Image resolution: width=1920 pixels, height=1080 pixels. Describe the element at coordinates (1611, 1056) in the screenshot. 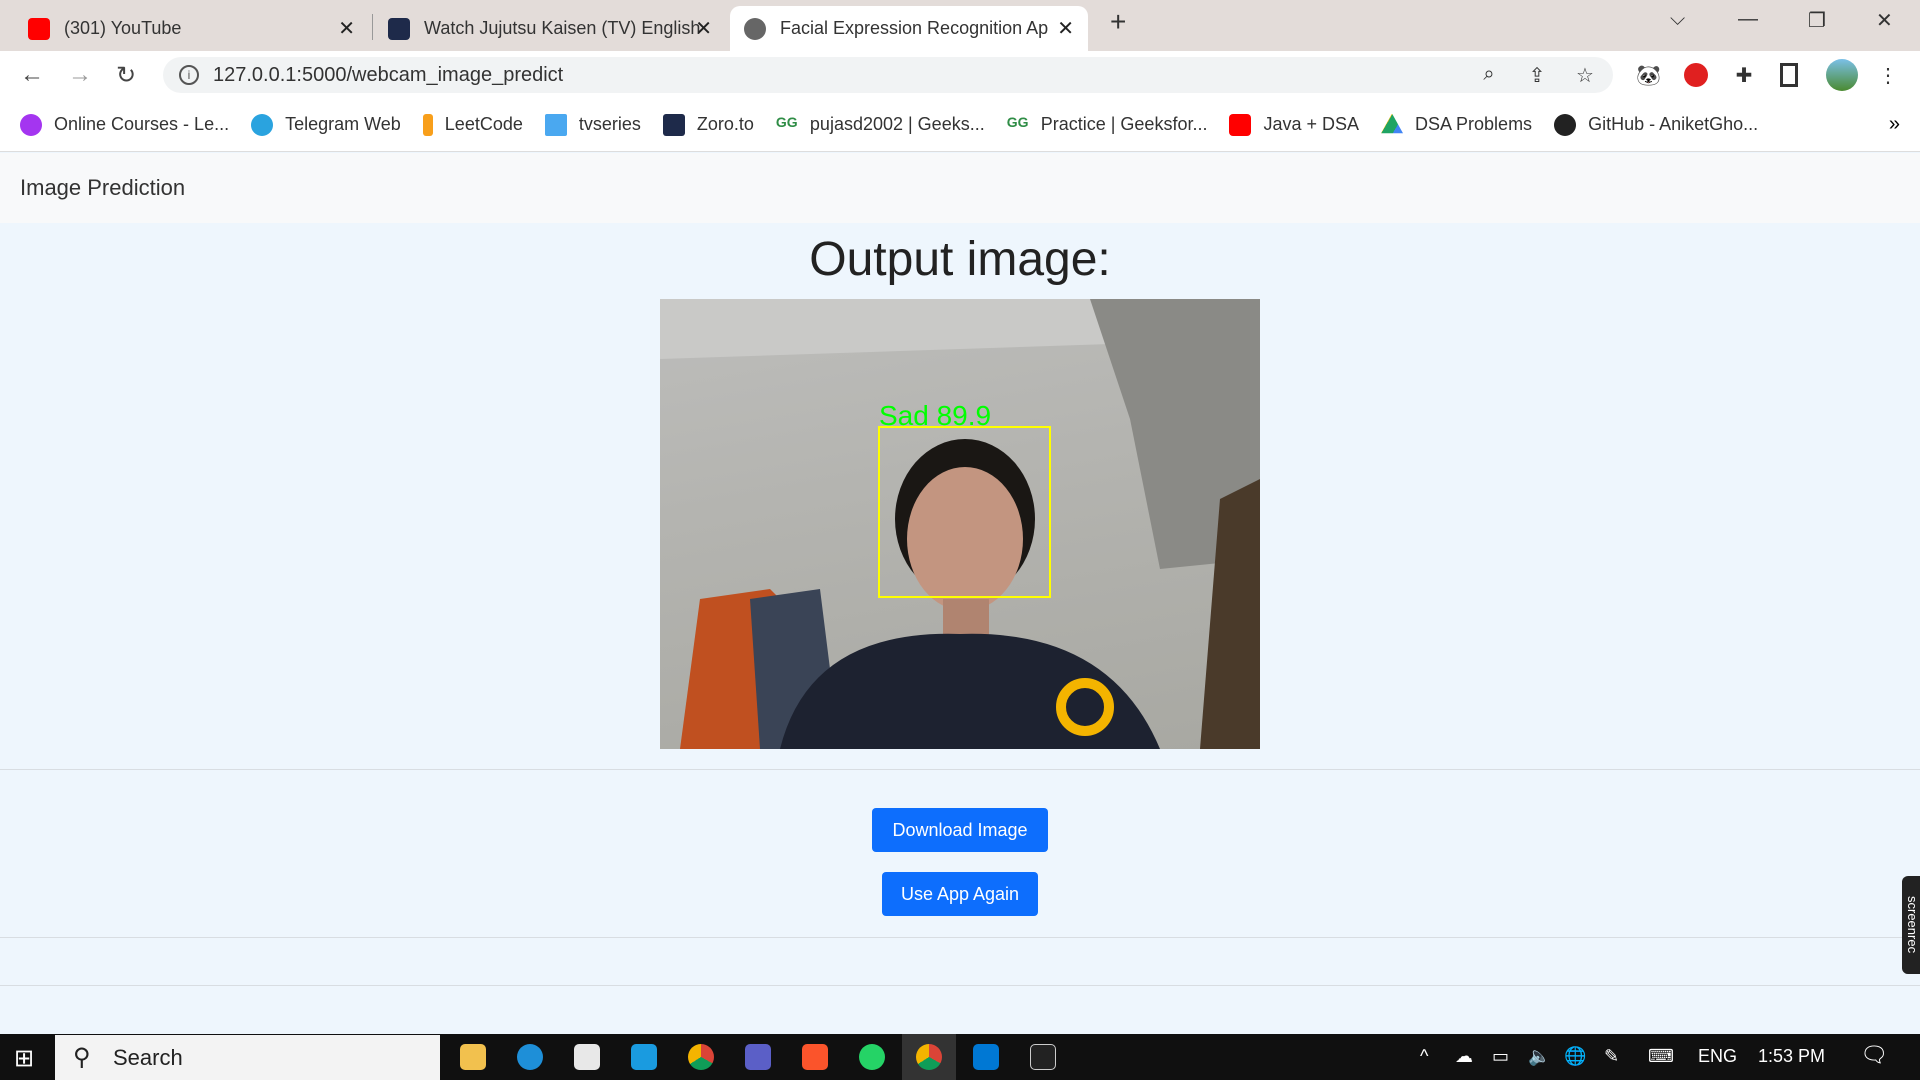

I see `pen-icon: ✎` at that location.